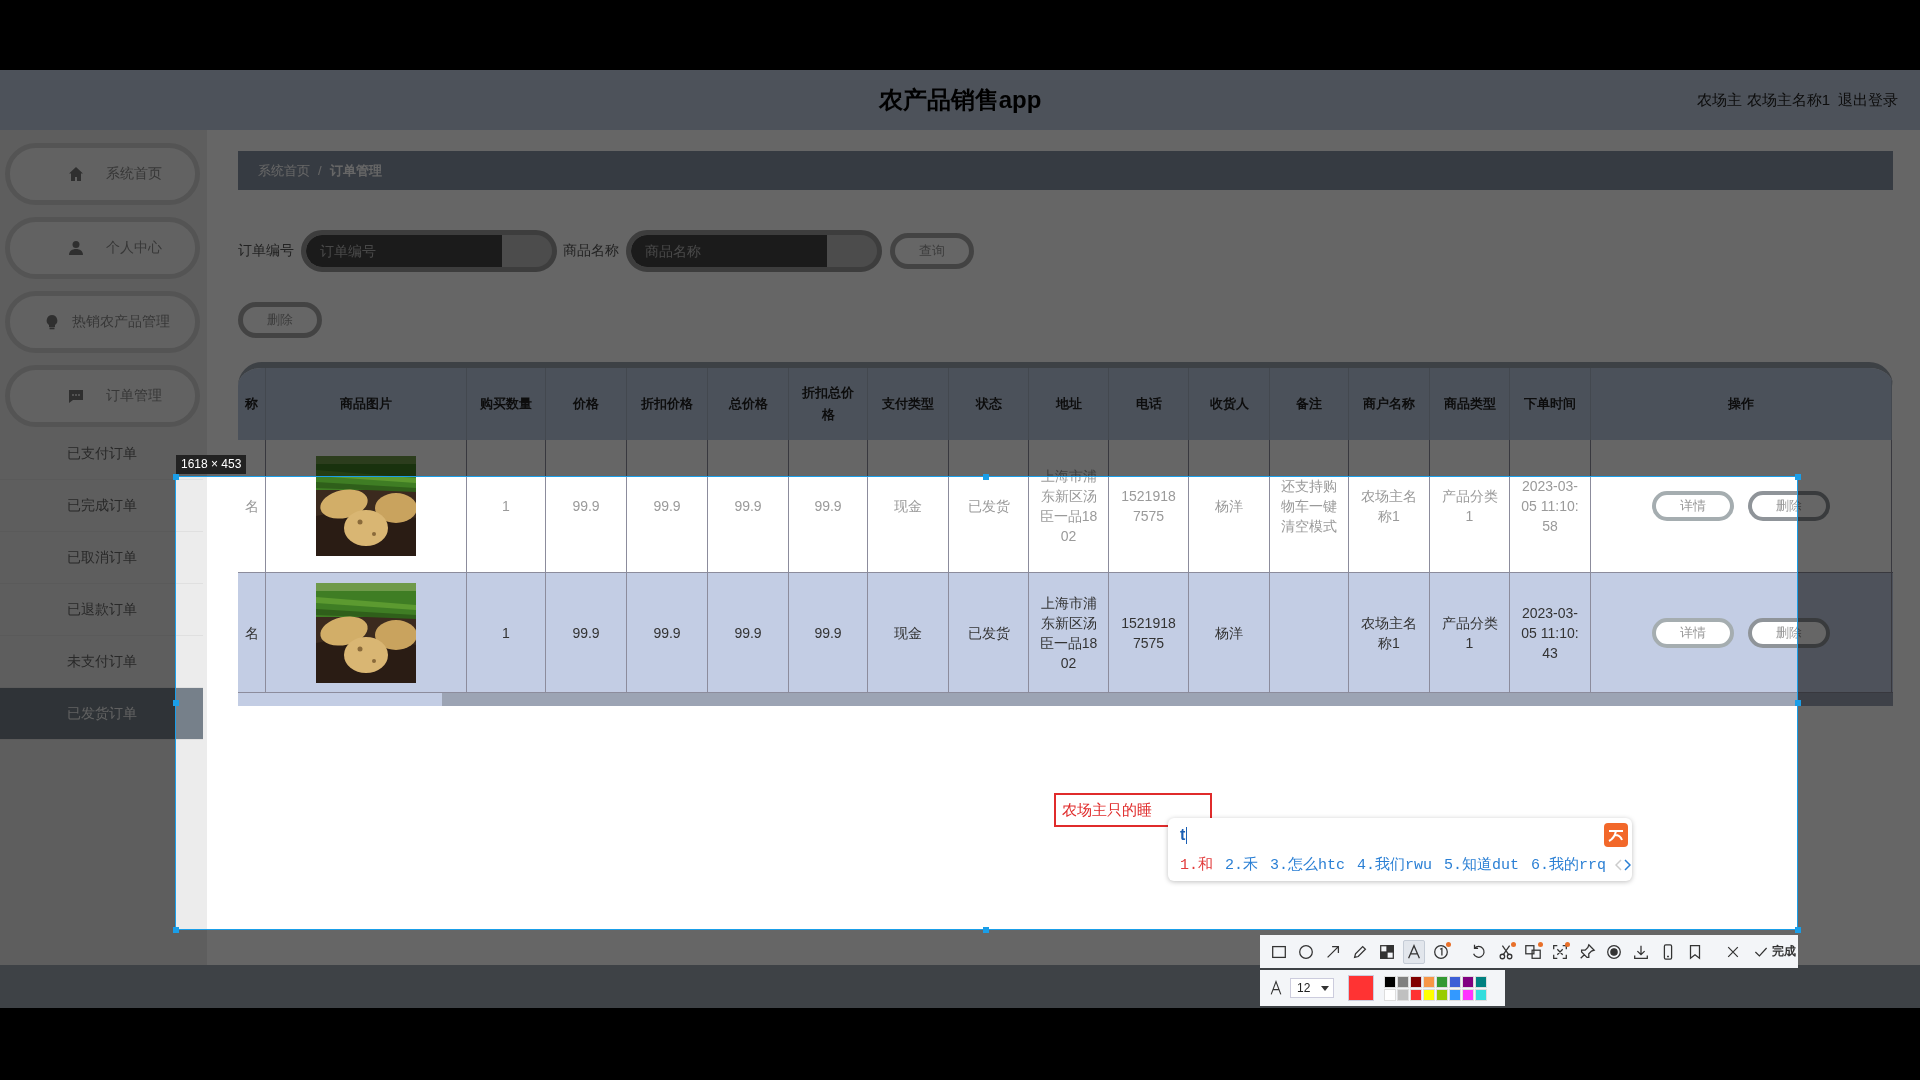 This screenshot has width=1920, height=1080. What do you see at coordinates (1763, 100) in the screenshot?
I see `user-info: 农场主 农场主名称1` at bounding box center [1763, 100].